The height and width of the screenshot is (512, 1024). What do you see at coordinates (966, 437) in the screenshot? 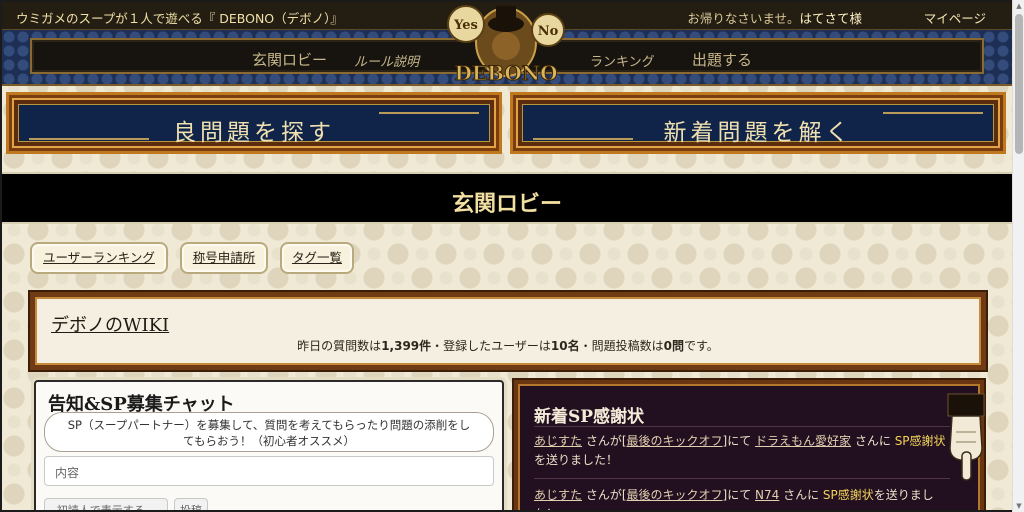
I see `pointing-hand-icon` at bounding box center [966, 437].